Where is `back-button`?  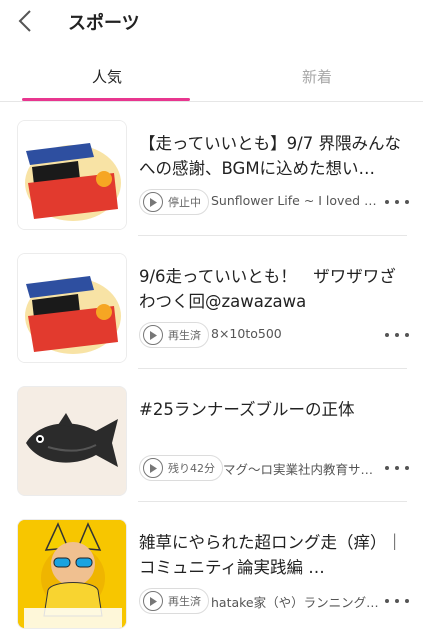
back-button is located at coordinates (25, 21).